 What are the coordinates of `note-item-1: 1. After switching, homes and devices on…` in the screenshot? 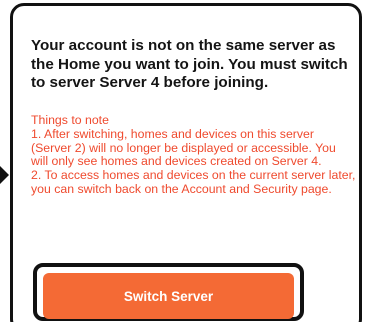 It's located at (183, 147).